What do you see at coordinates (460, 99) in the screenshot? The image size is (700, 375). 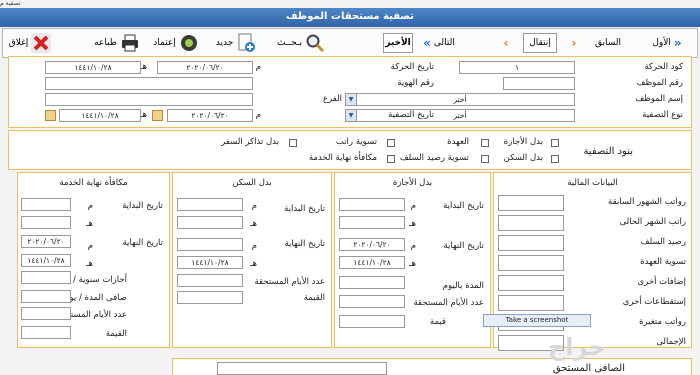 I see `employee-name-select: ▼ أختر` at bounding box center [460, 99].